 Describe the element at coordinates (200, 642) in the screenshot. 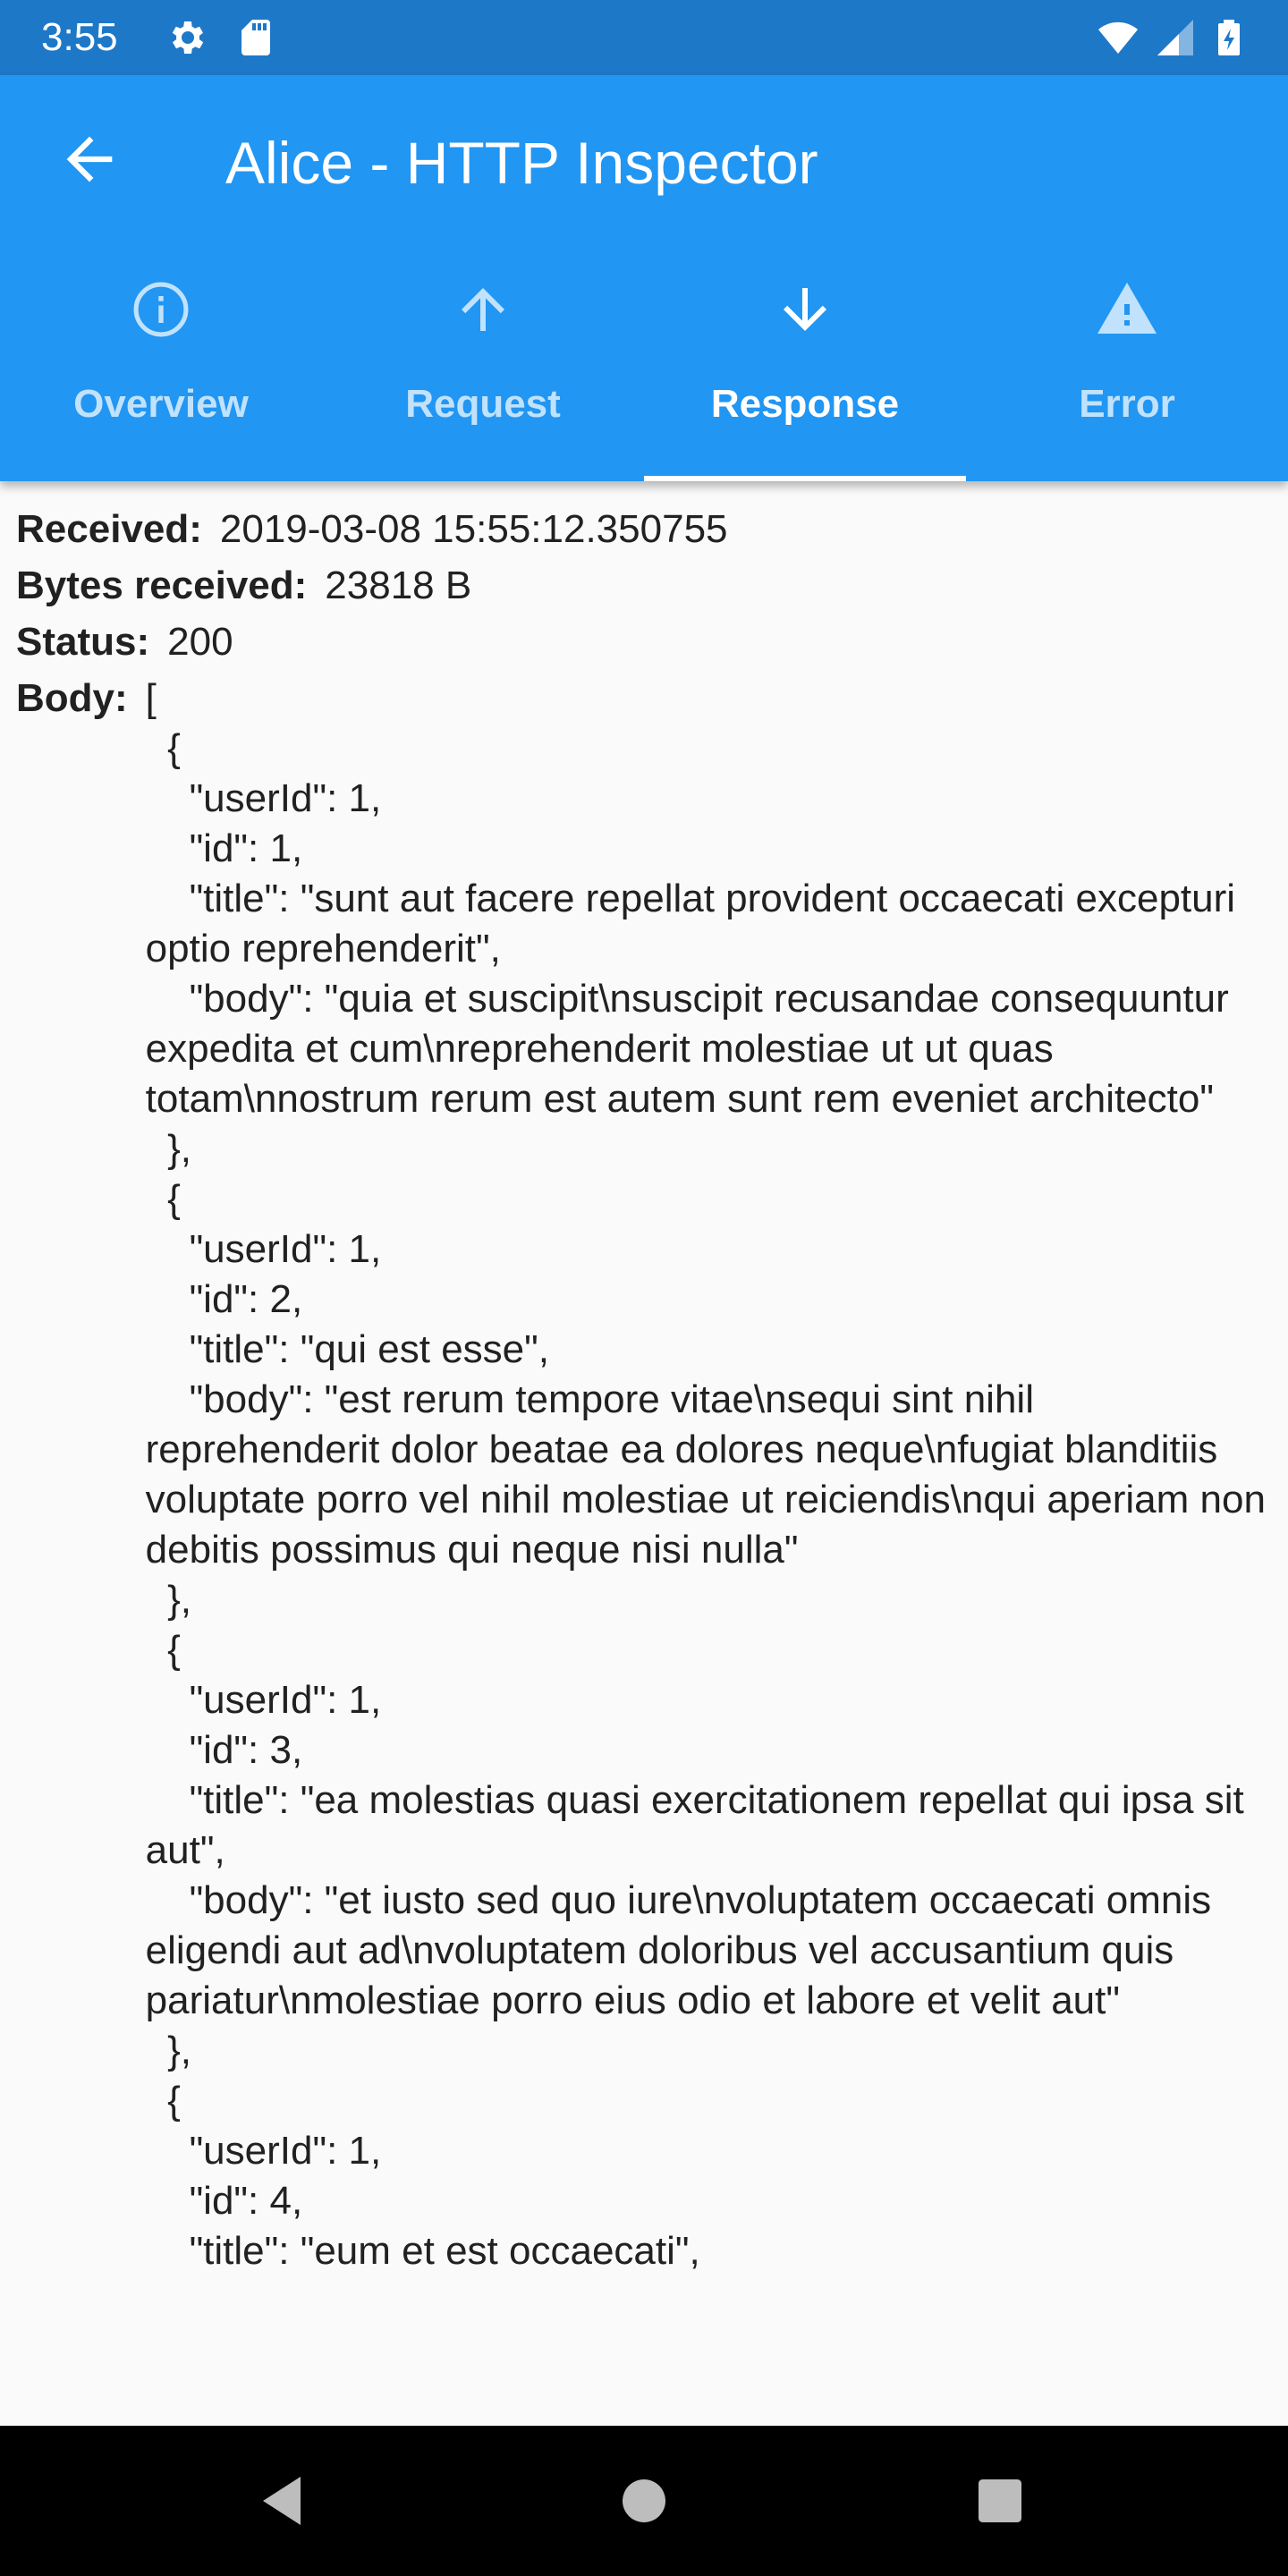

I see `status-value: 200` at that location.